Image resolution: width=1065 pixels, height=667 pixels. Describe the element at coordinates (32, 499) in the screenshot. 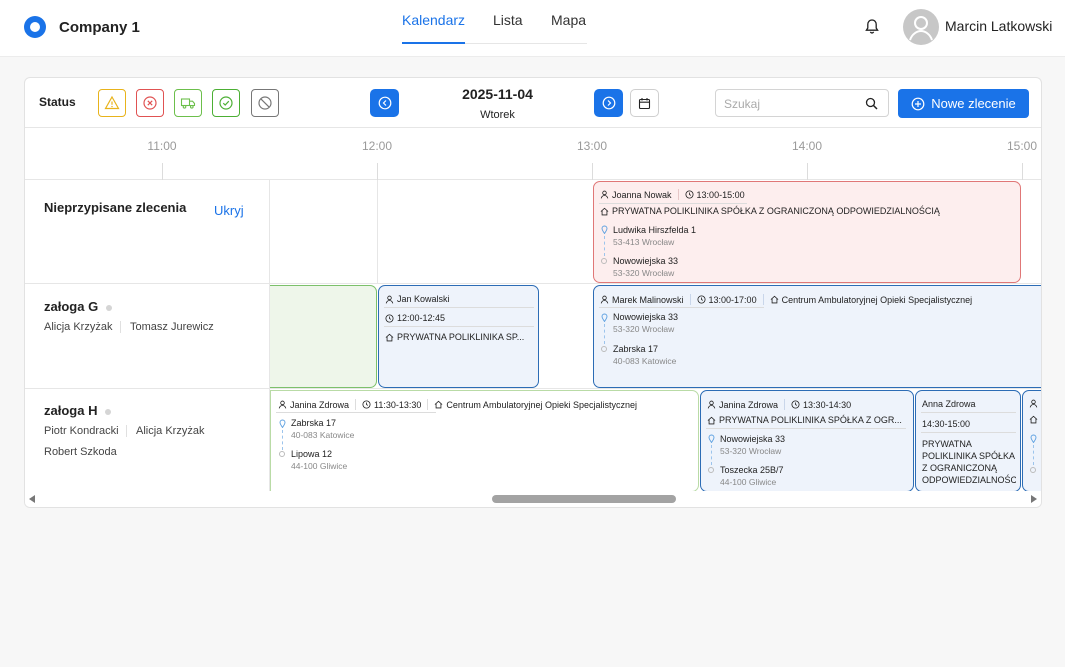

I see `scroll-left-arrow-icon` at that location.